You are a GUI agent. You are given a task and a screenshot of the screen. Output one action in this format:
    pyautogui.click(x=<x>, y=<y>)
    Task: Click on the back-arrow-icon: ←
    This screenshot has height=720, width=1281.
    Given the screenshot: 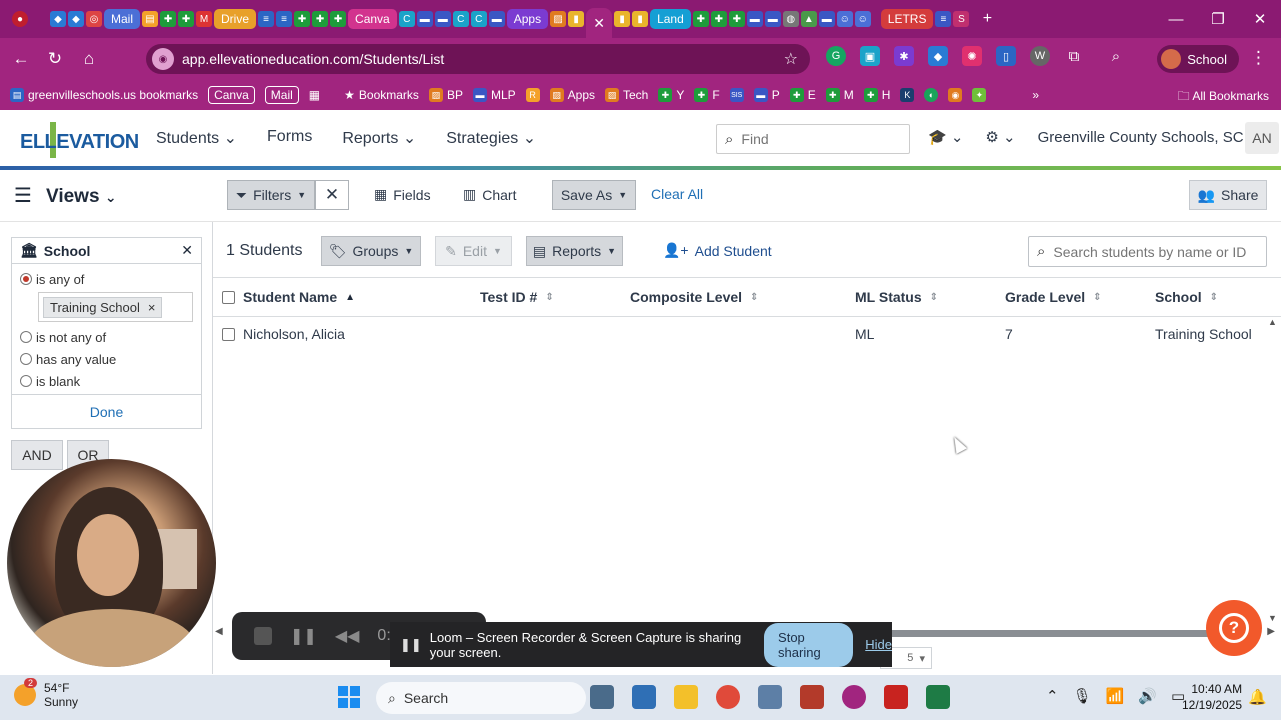 What is the action you would take?
    pyautogui.click(x=21, y=59)
    